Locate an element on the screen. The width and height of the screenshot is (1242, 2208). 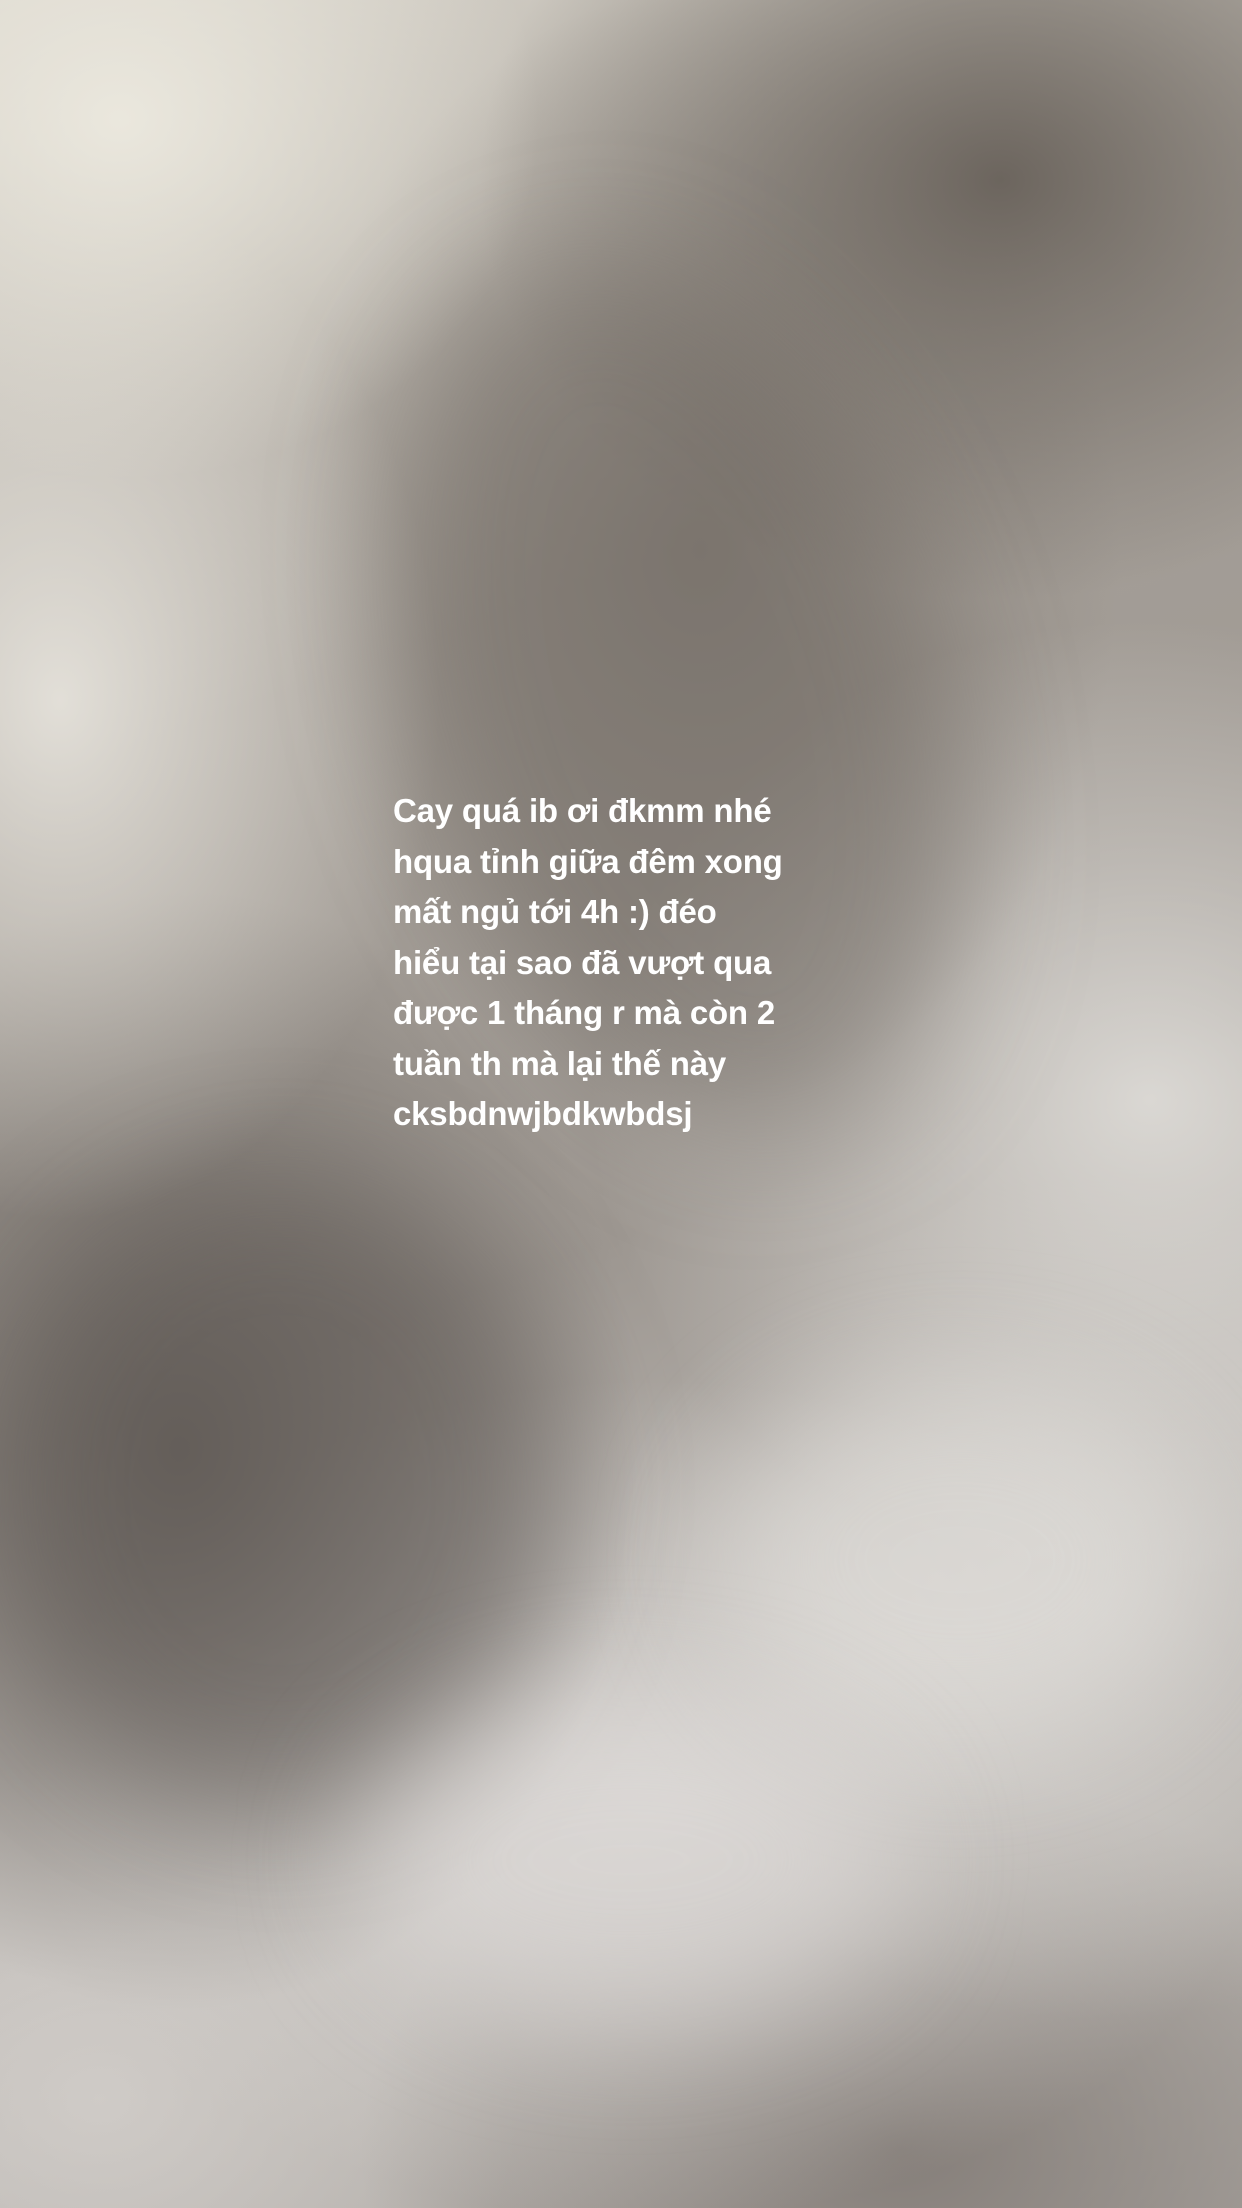
background-shadow is located at coordinates (280, 1490).